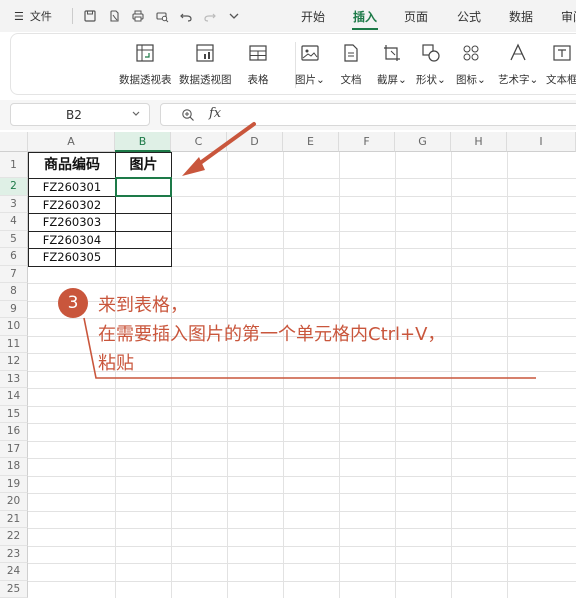 The width and height of the screenshot is (576, 598). I want to click on column-header-c: C, so click(199, 142).